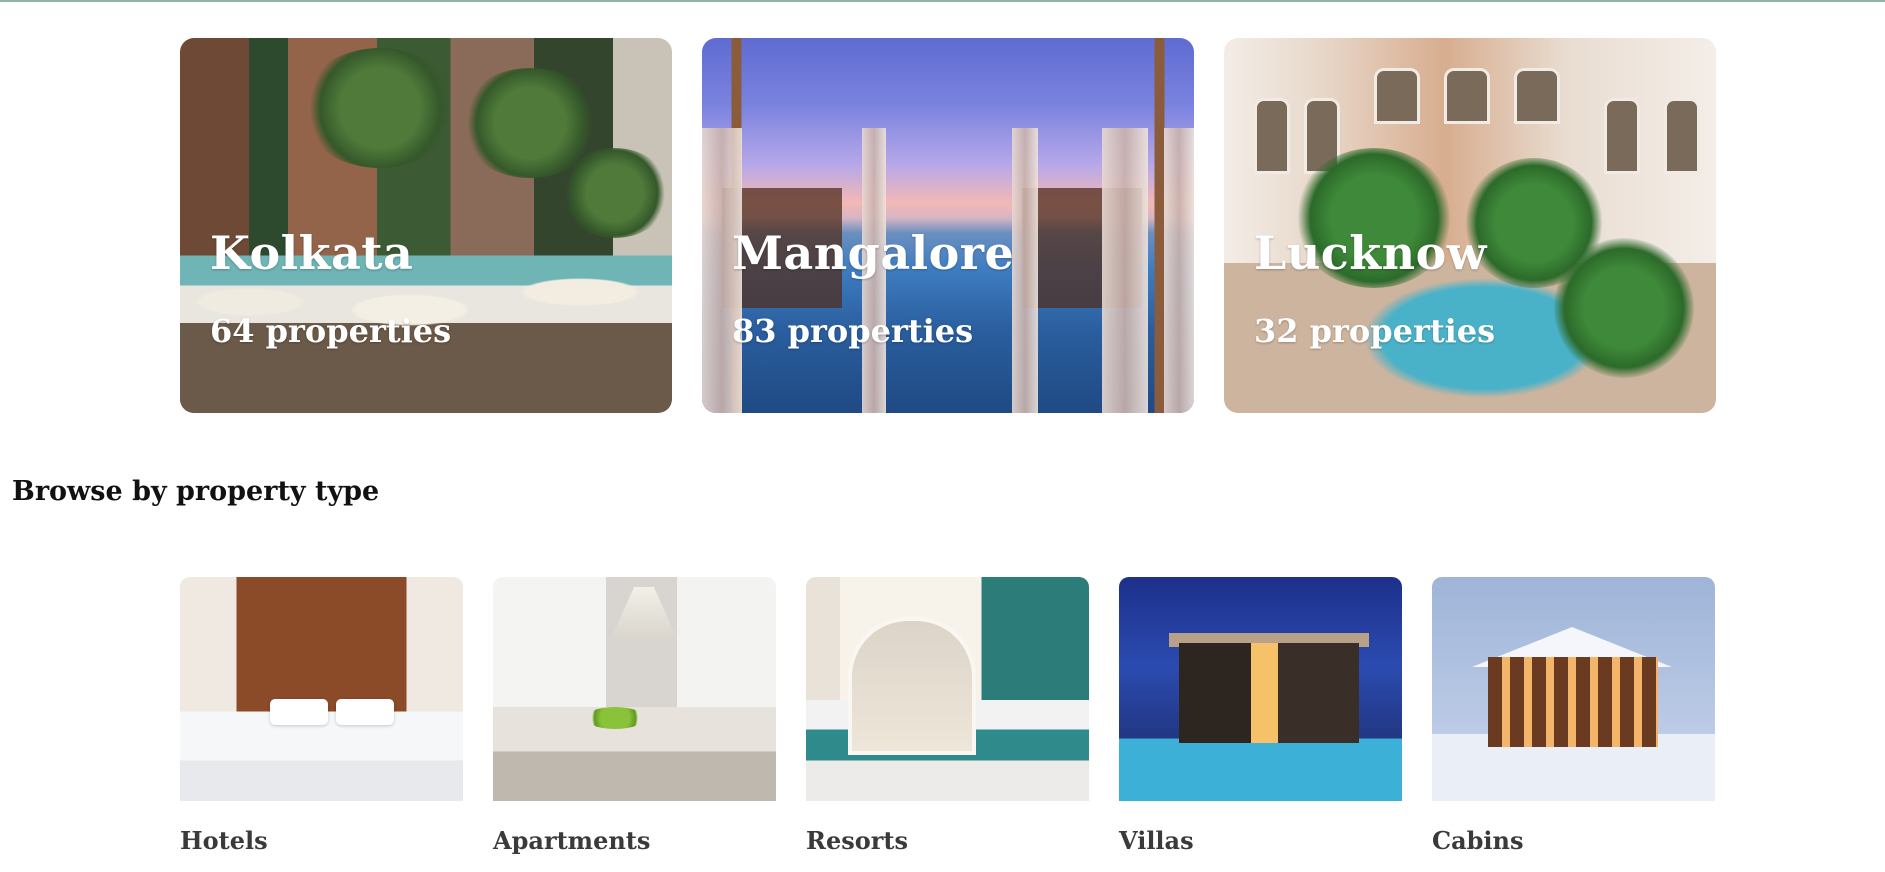  I want to click on property-type-label: Resorts, so click(857, 840).